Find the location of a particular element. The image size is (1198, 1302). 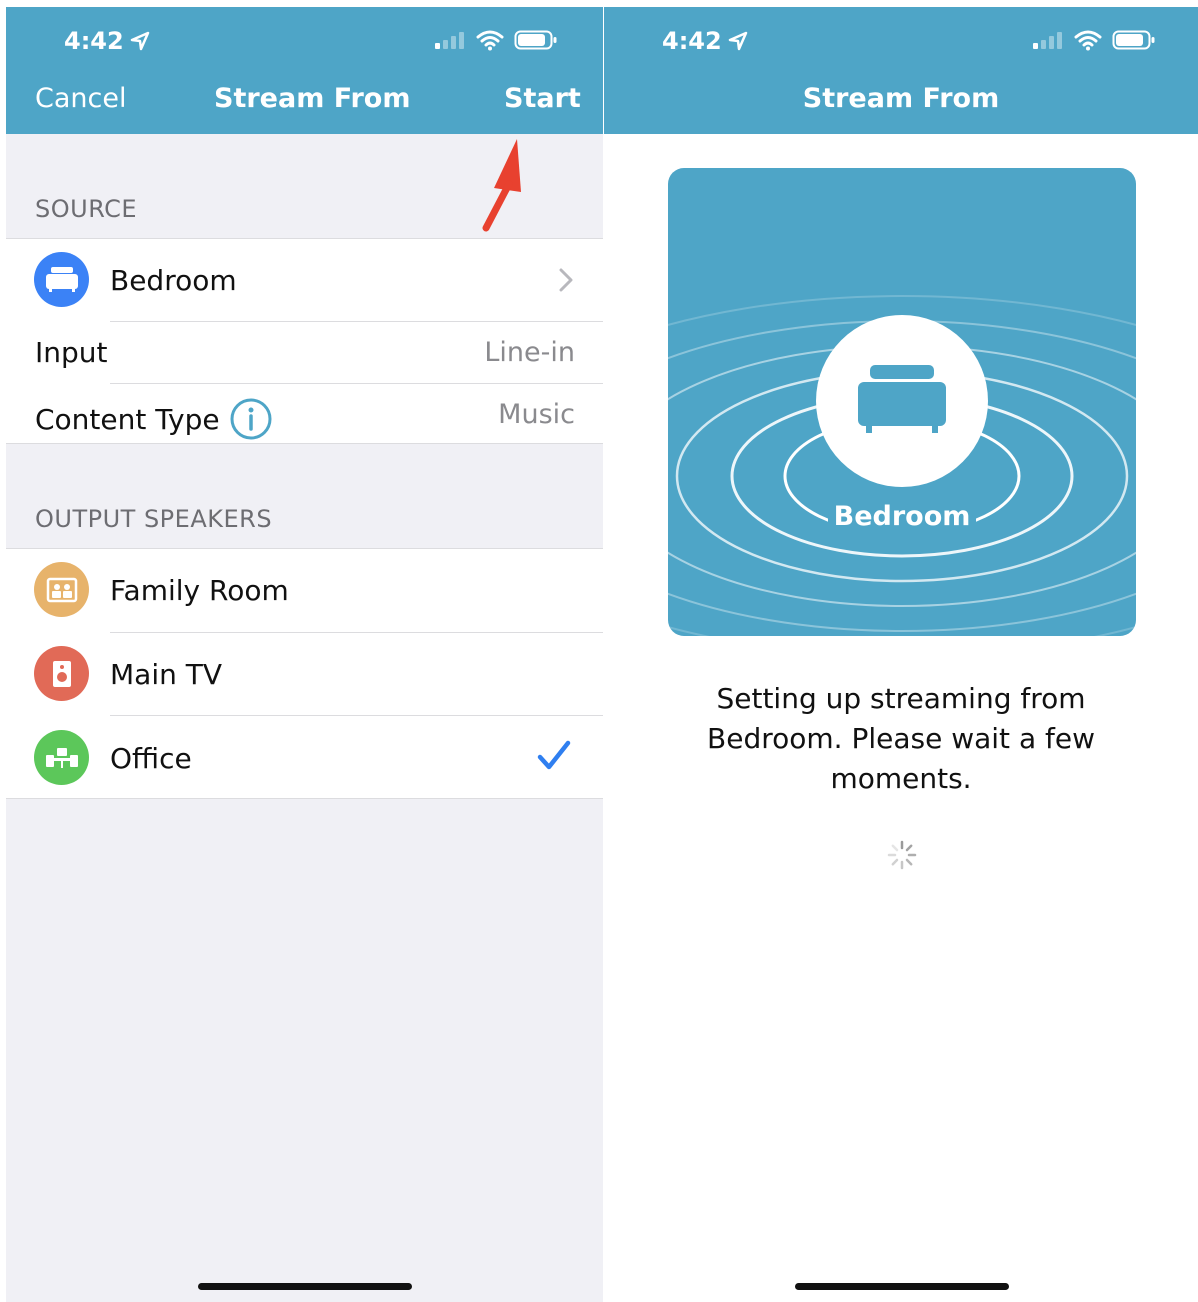

chevron-right-icon is located at coordinates (566, 280).